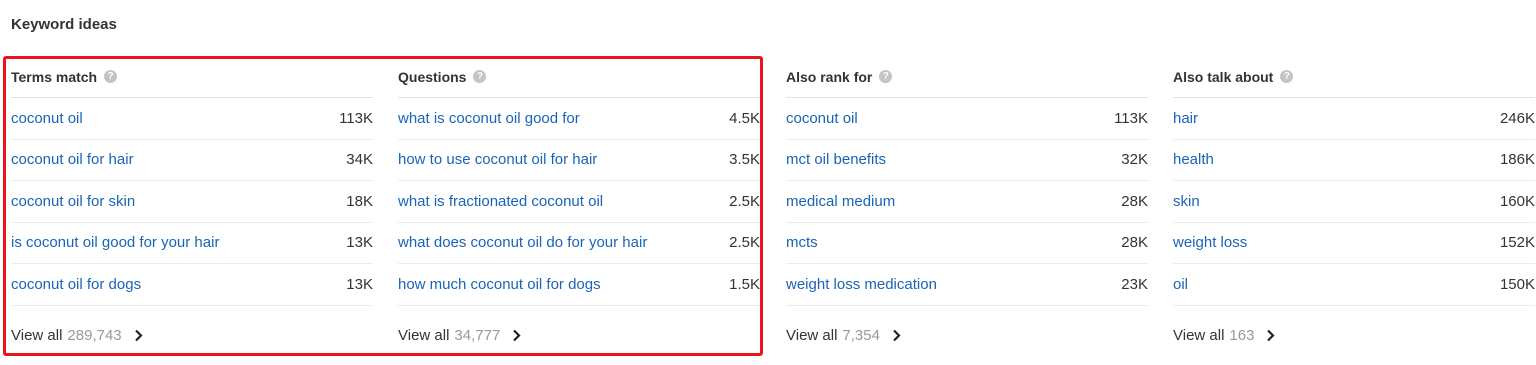  I want to click on keyword-link: skin, so click(1186, 201).